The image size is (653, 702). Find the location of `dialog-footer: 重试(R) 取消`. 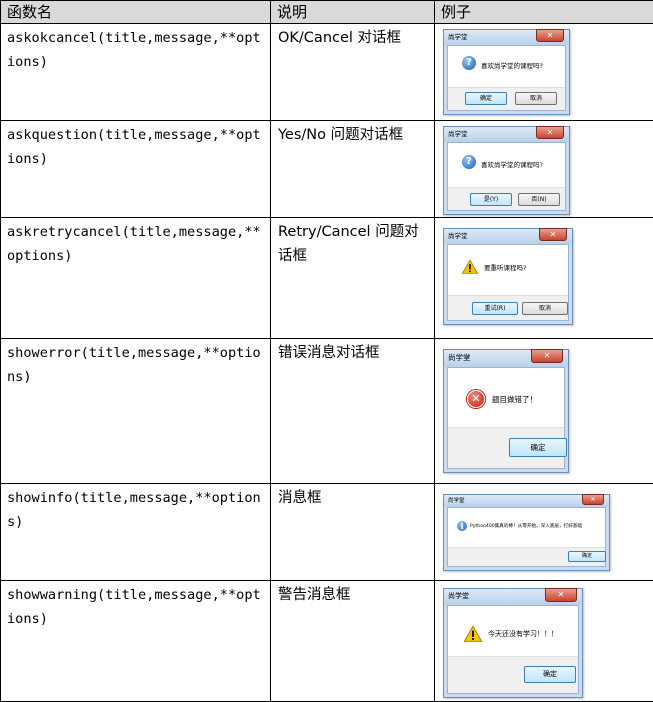

dialog-footer: 重试(R) 取消 is located at coordinates (508, 307).